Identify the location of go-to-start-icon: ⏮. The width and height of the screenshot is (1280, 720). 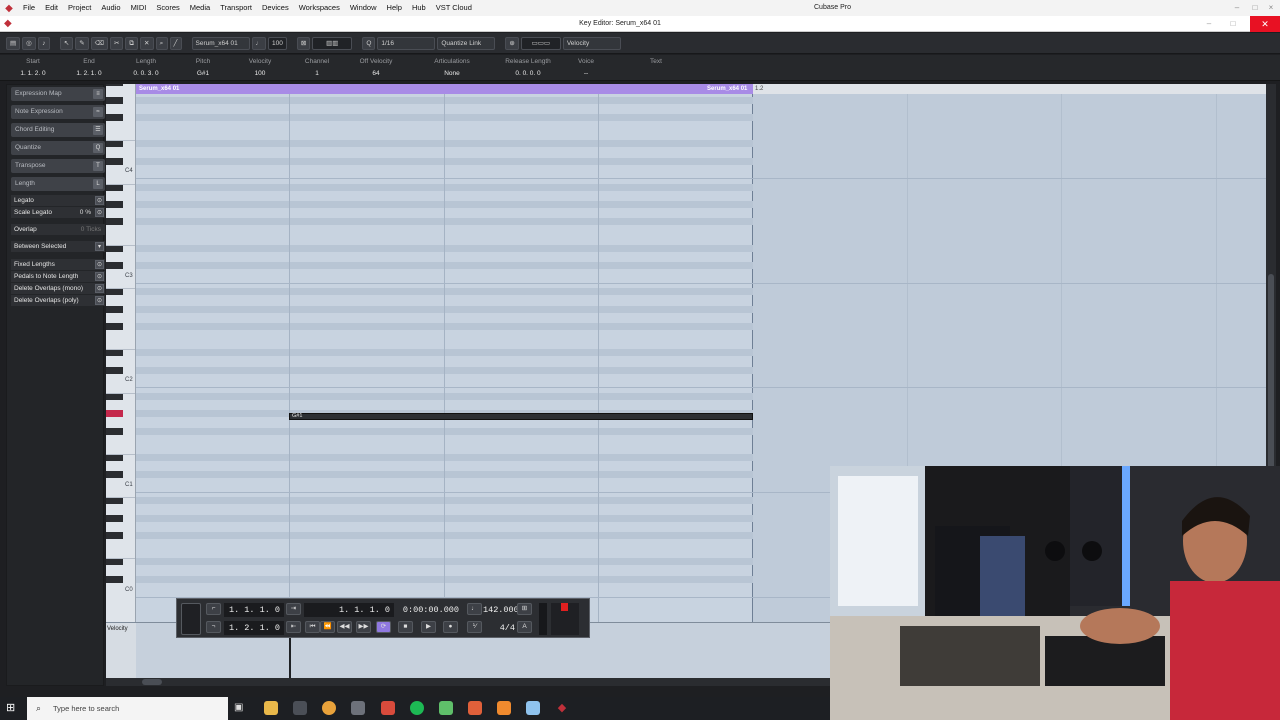
(312, 627).